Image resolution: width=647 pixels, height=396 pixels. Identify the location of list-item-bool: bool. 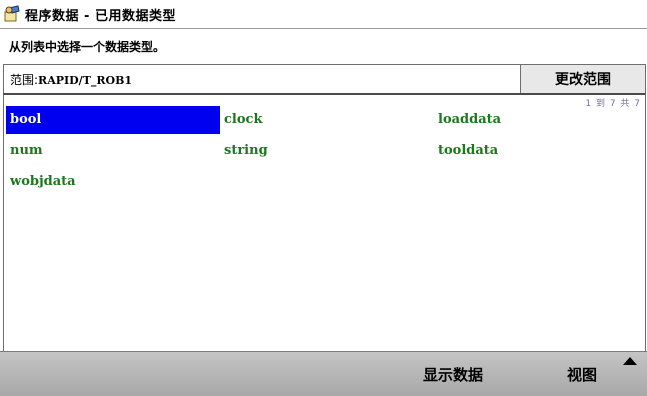
(113, 120).